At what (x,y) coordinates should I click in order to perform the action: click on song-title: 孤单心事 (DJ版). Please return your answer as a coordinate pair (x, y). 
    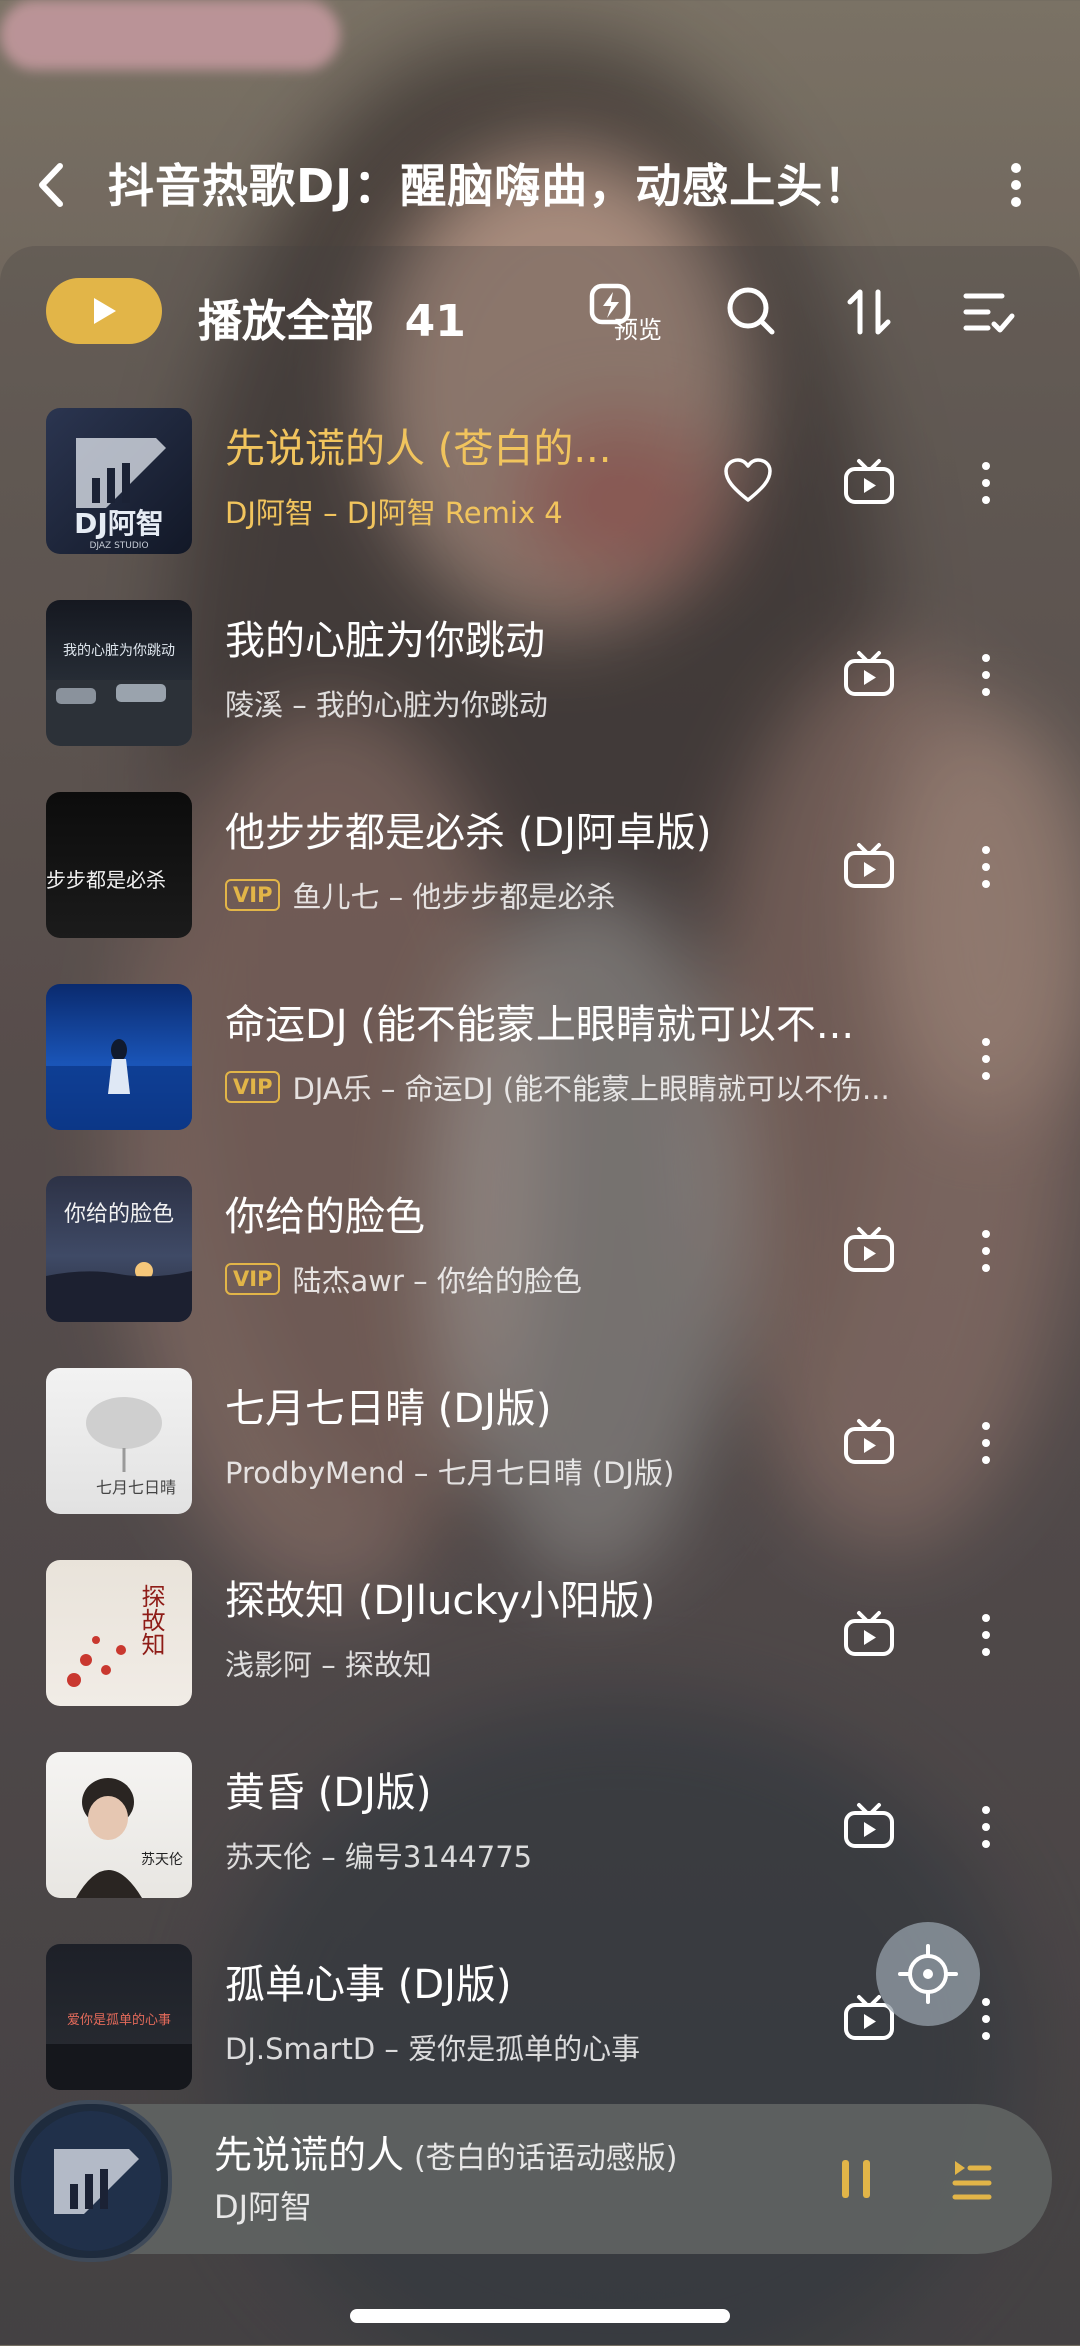
    Looking at the image, I should click on (368, 1985).